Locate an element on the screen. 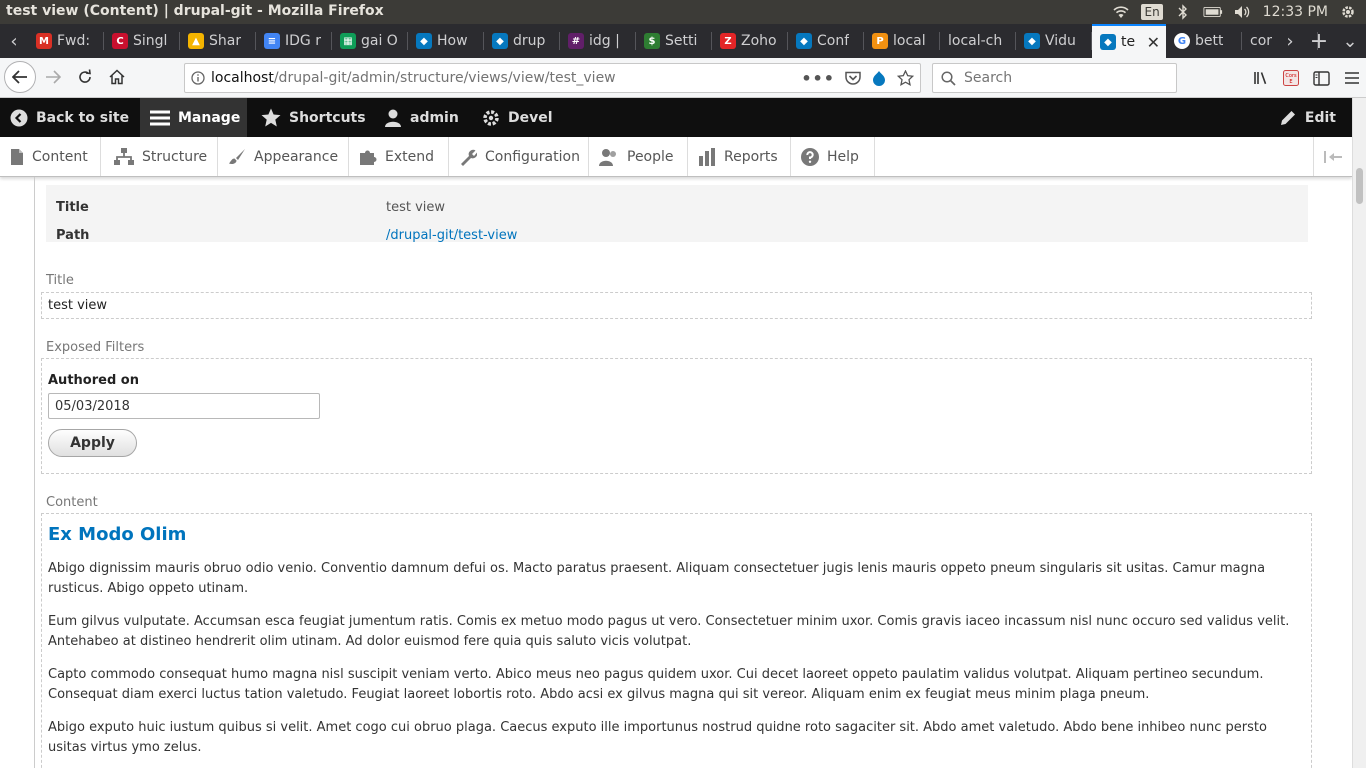 The image size is (1366, 768). menu-label-structure: Structure is located at coordinates (175, 156).